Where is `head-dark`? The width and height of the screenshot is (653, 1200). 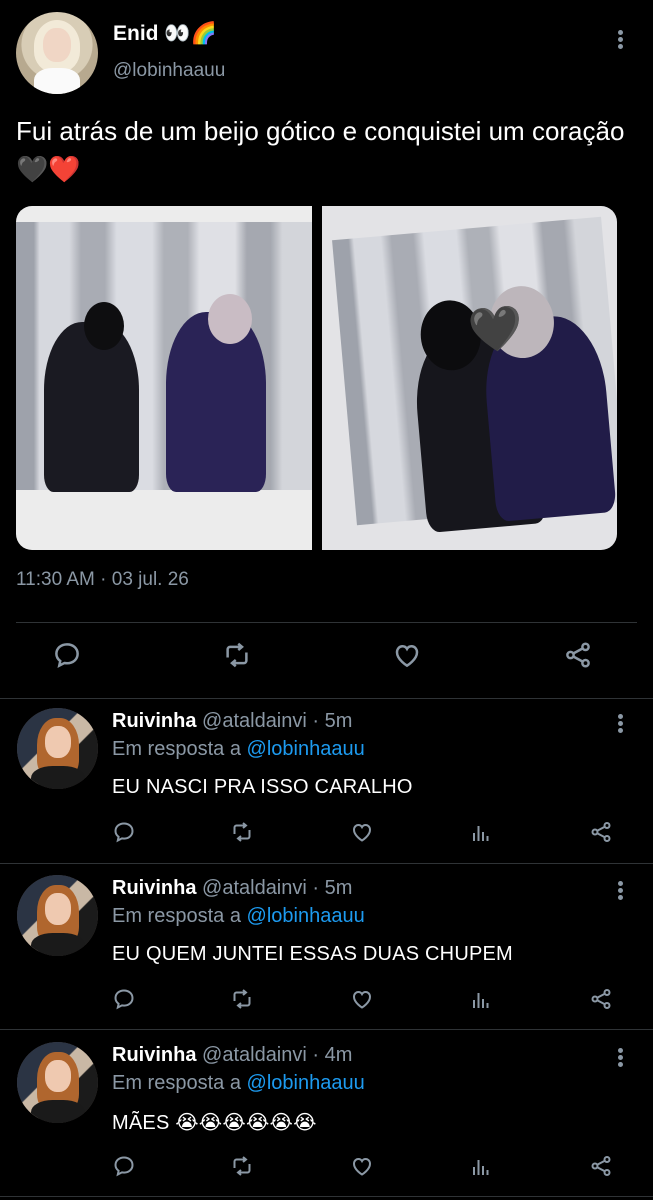
head-dark is located at coordinates (104, 326).